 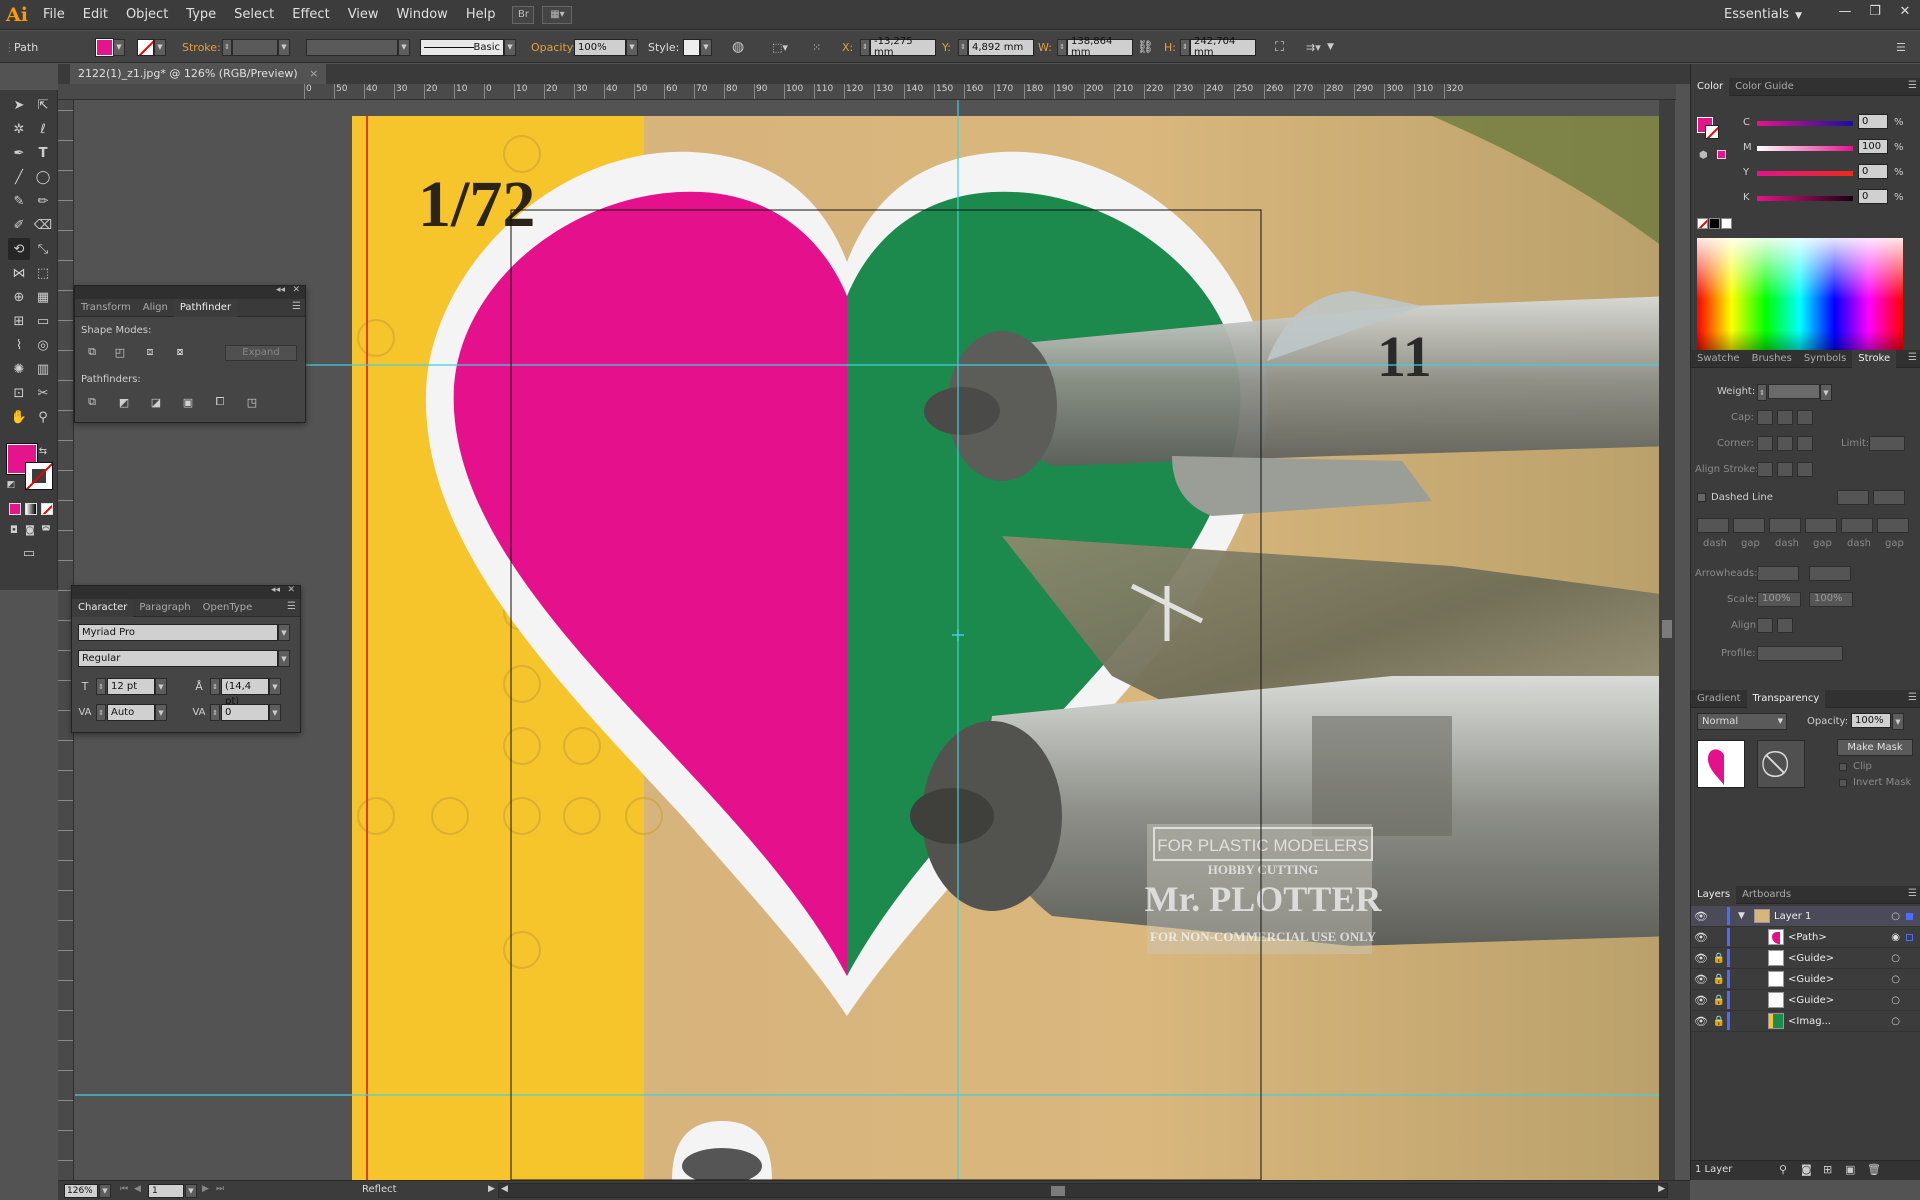 What do you see at coordinates (92, 402) in the screenshot?
I see `divide-icon: ⧉` at bounding box center [92, 402].